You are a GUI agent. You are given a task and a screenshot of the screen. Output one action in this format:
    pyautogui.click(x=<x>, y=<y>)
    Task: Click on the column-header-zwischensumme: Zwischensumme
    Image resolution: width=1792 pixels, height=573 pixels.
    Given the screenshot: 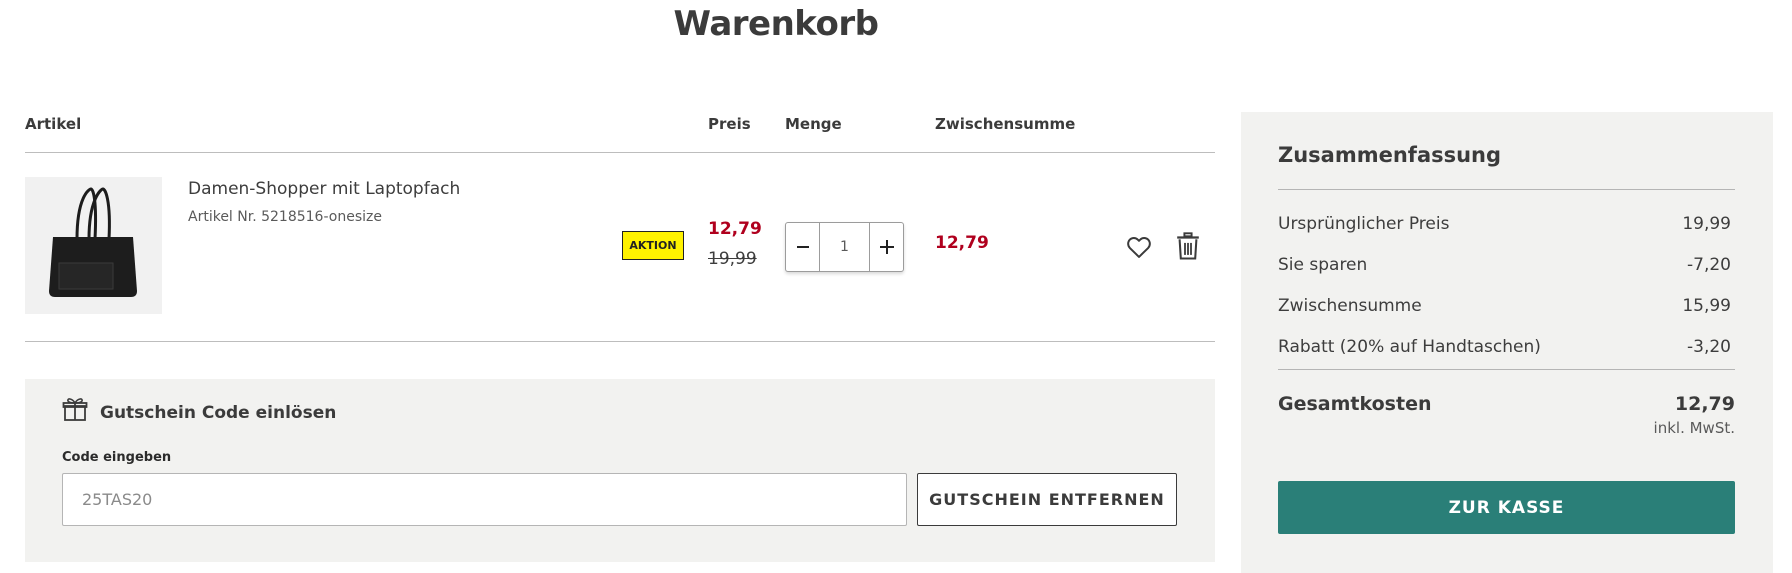 What is the action you would take?
    pyautogui.click(x=1005, y=124)
    